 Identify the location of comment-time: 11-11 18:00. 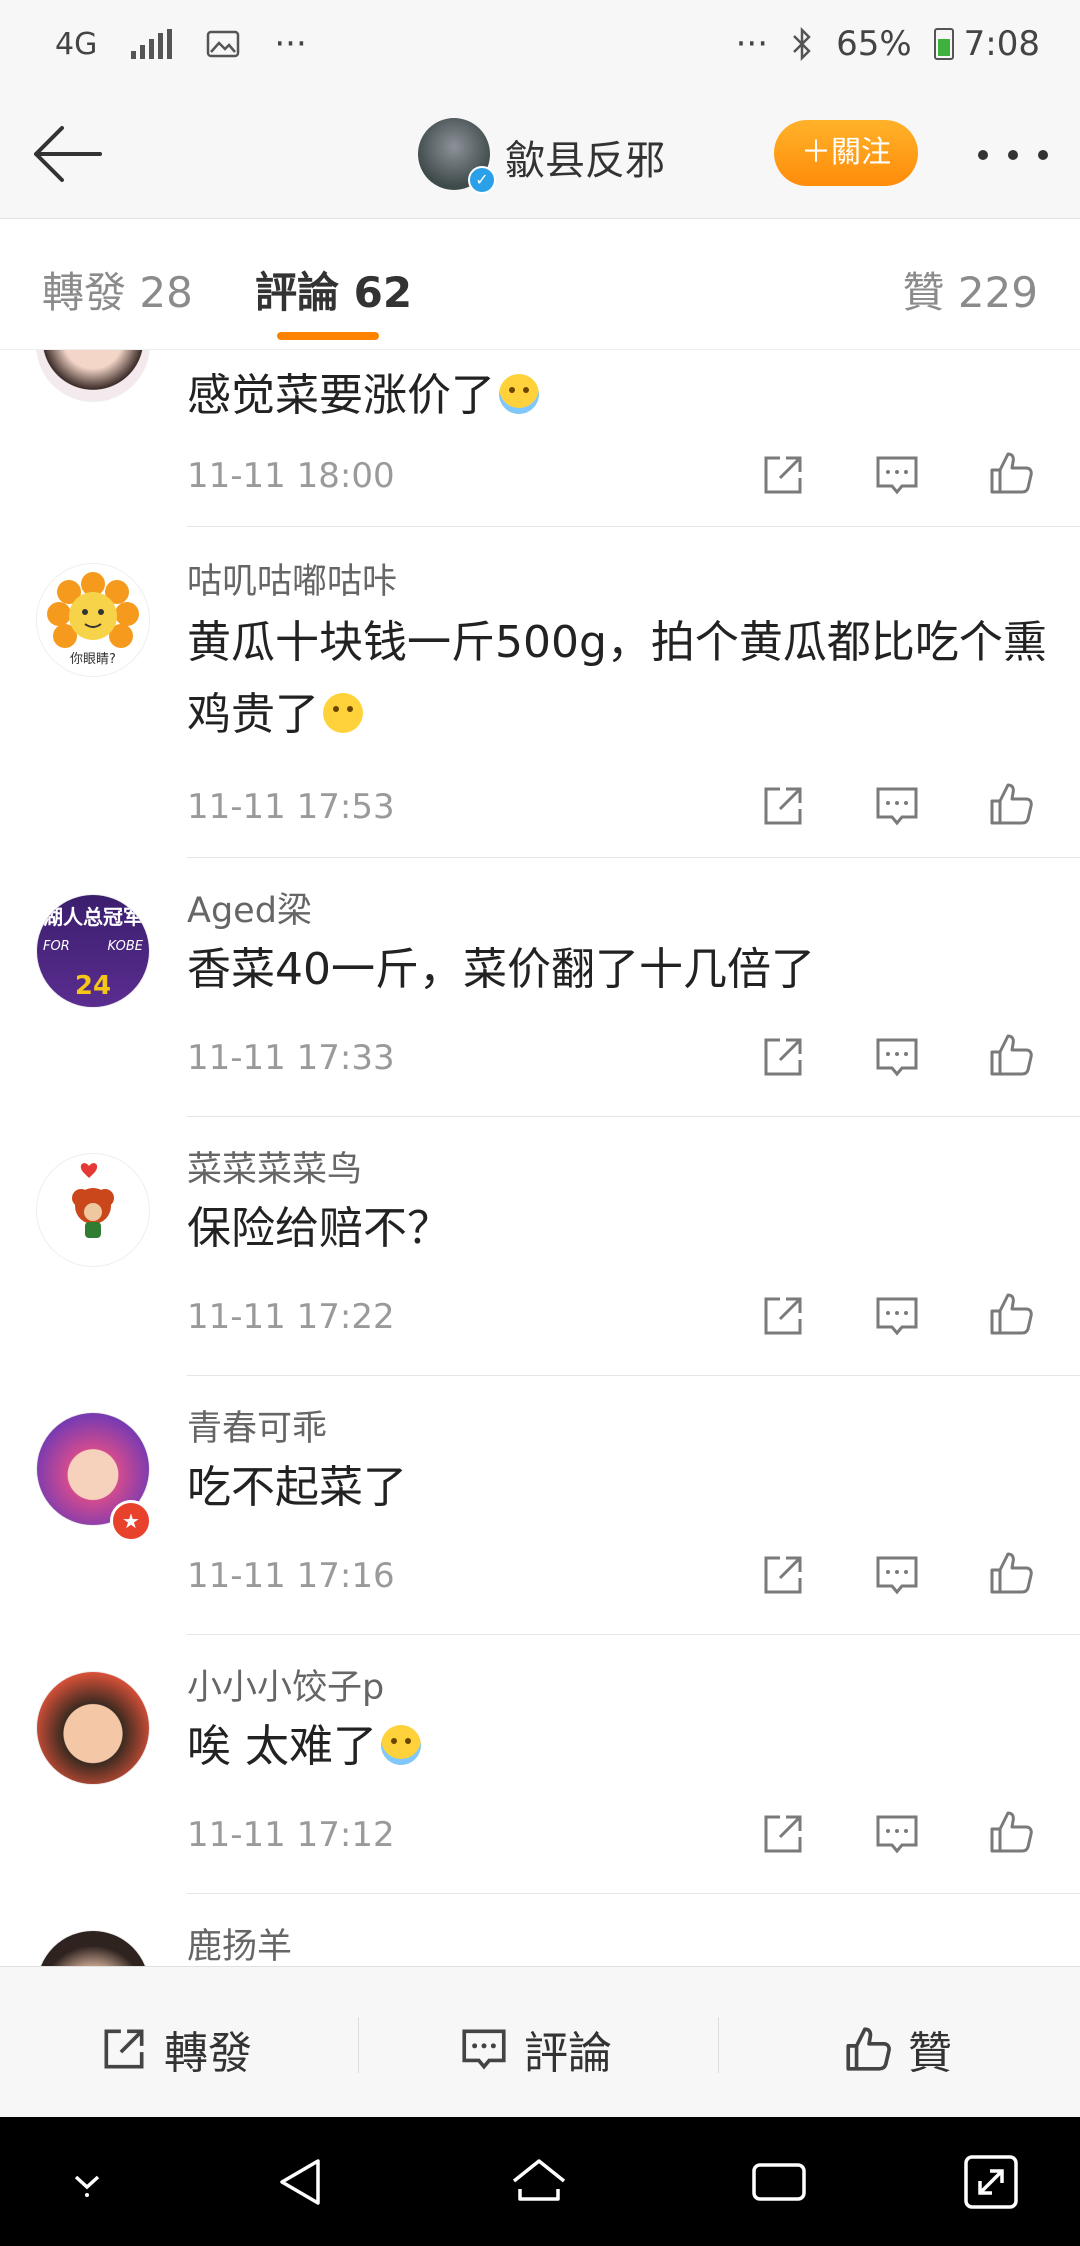
(291, 476).